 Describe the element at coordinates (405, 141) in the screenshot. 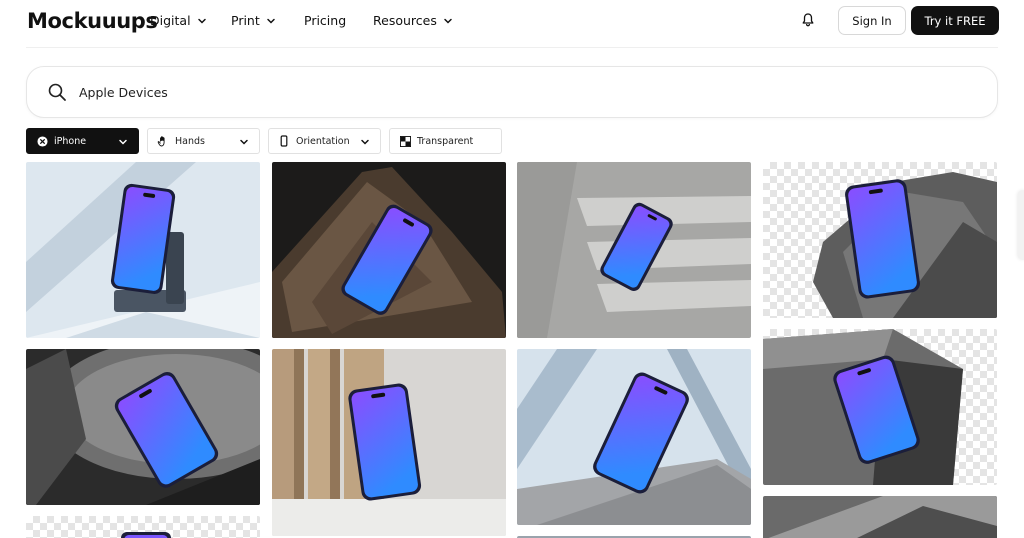

I see `checkerboard-icon` at that location.